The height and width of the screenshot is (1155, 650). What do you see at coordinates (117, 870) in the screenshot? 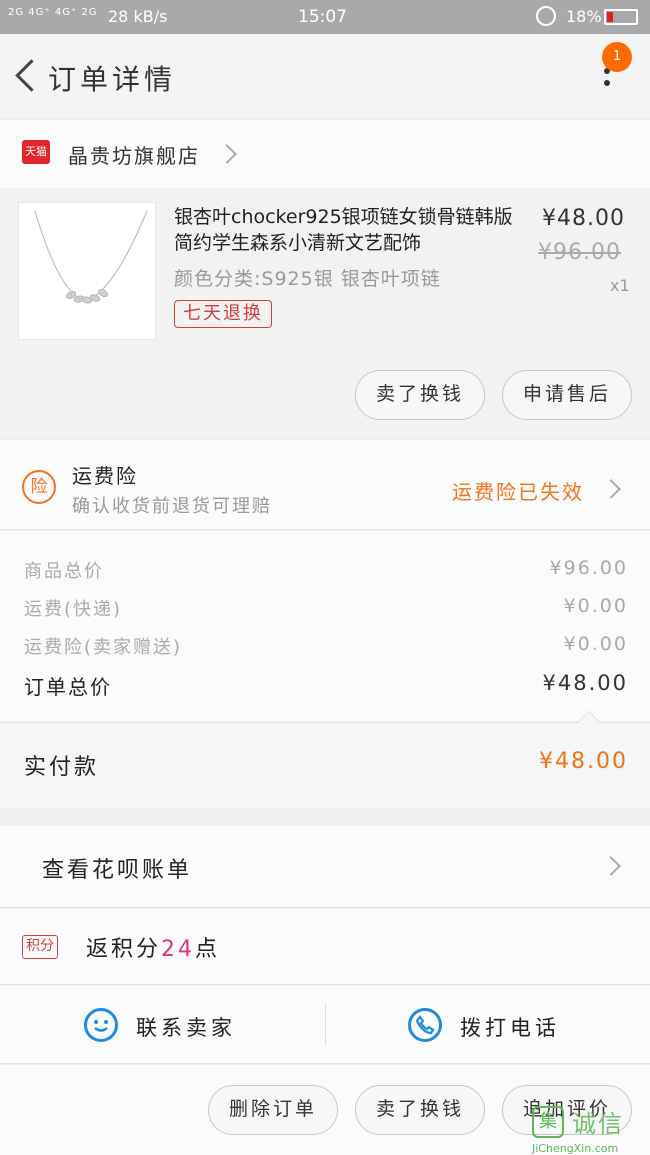
I see `huabei-bill-label: 查看花呗账单` at bounding box center [117, 870].